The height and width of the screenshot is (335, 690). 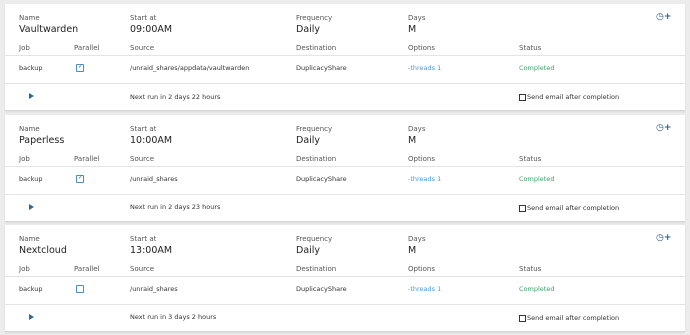 What do you see at coordinates (151, 140) in the screenshot?
I see `start-at-value: 10:00AM` at bounding box center [151, 140].